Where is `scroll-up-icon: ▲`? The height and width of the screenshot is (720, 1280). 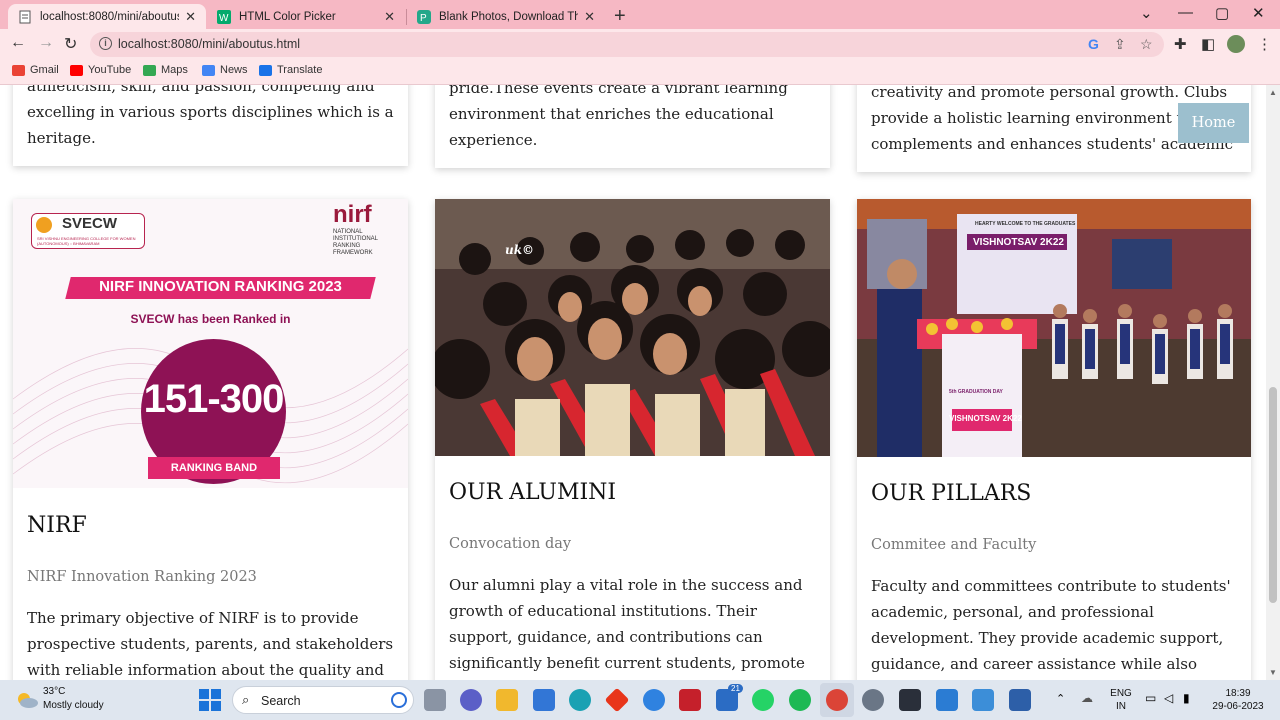 scroll-up-icon: ▲ is located at coordinates (1273, 92).